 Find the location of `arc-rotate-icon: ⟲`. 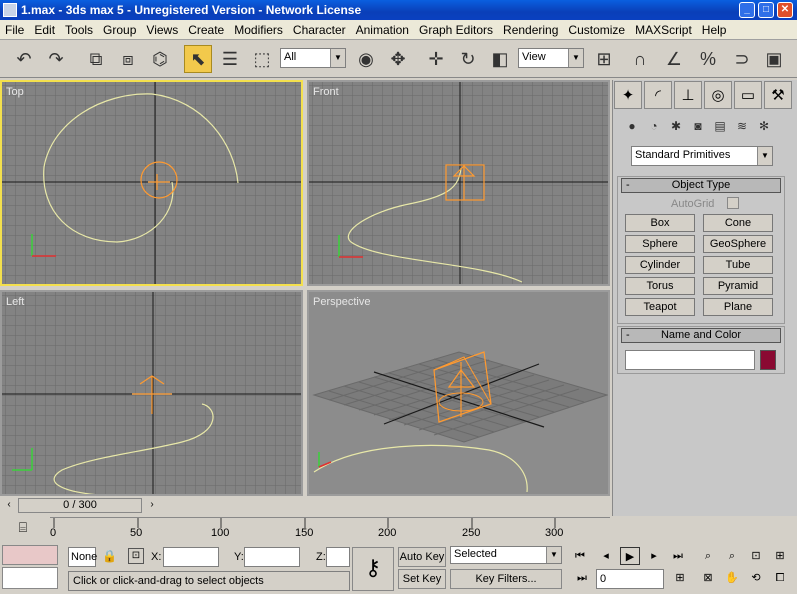

arc-rotate-icon: ⟲ is located at coordinates (756, 578).